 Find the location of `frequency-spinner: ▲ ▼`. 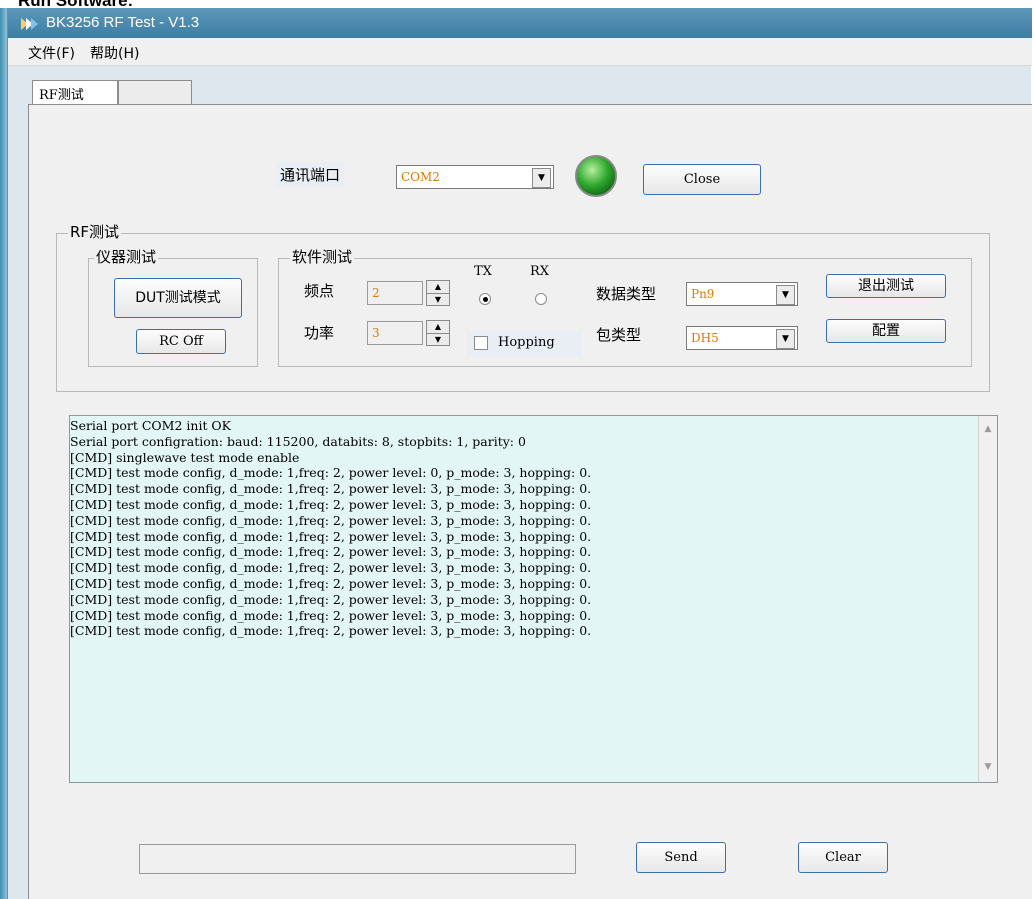

frequency-spinner: ▲ ▼ is located at coordinates (438, 293).